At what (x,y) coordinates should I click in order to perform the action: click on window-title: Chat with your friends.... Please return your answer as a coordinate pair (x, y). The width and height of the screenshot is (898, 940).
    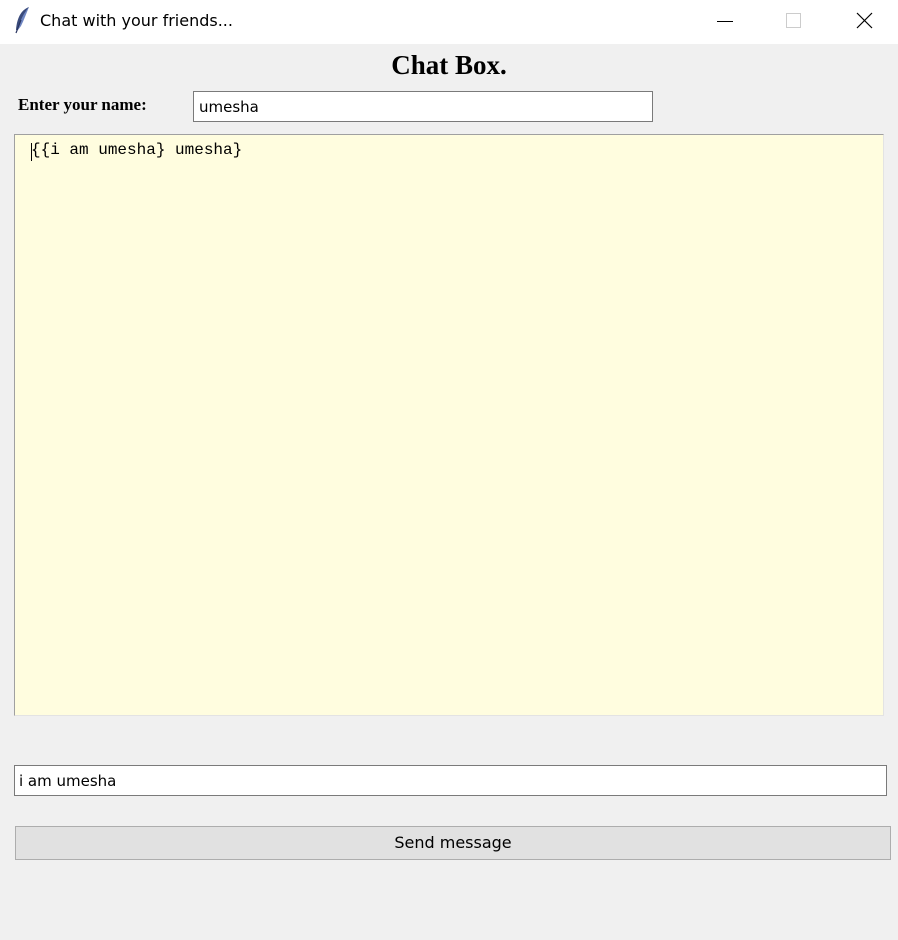
    Looking at the image, I should click on (136, 20).